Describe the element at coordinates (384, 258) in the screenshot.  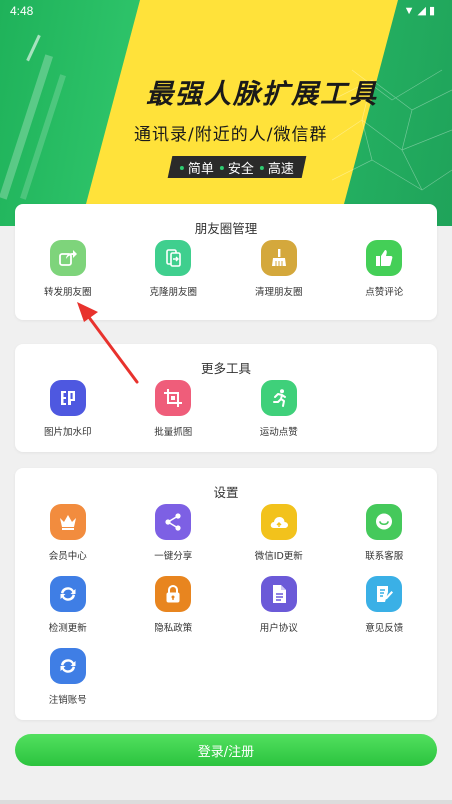
I see `thumbs-up-icon` at that location.